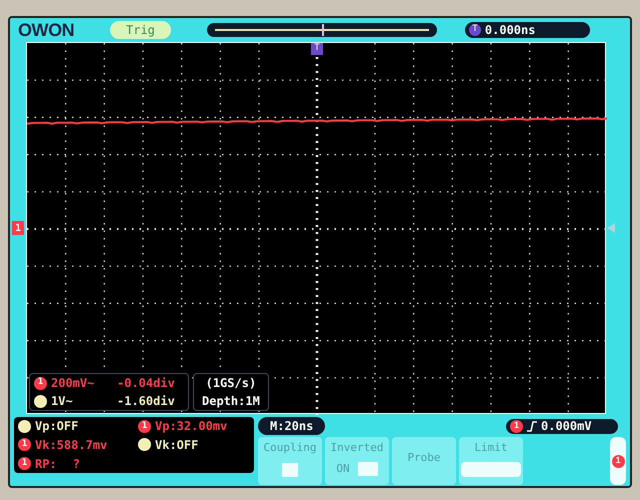 This screenshot has height=500, width=640. I want to click on memory-depth: Depth:1M, so click(231, 401).